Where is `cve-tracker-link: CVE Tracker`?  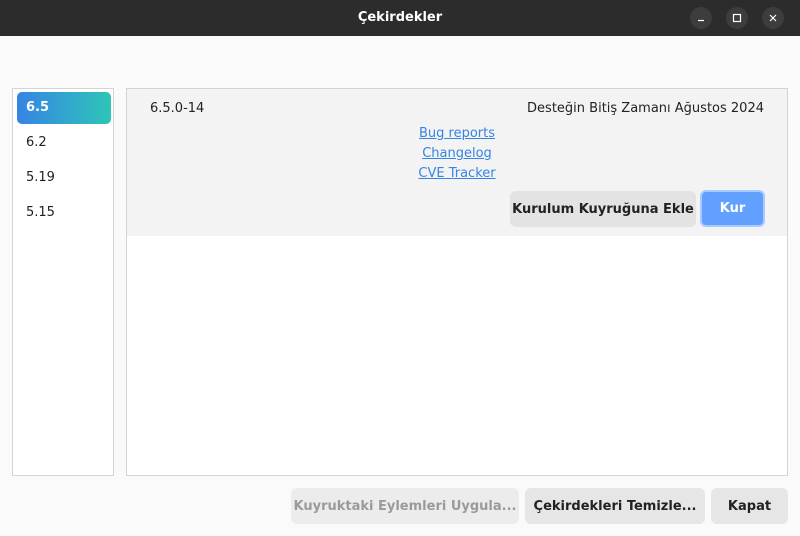 cve-tracker-link: CVE Tracker is located at coordinates (457, 173).